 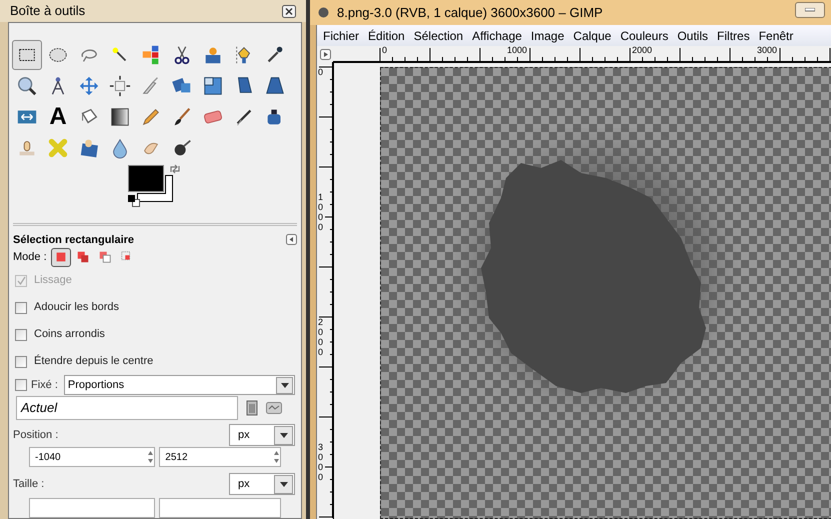 I want to click on window-title: 8.png-3.0 (RVB, 1 calque) 3600x3600 – GIMP, so click(x=470, y=13).